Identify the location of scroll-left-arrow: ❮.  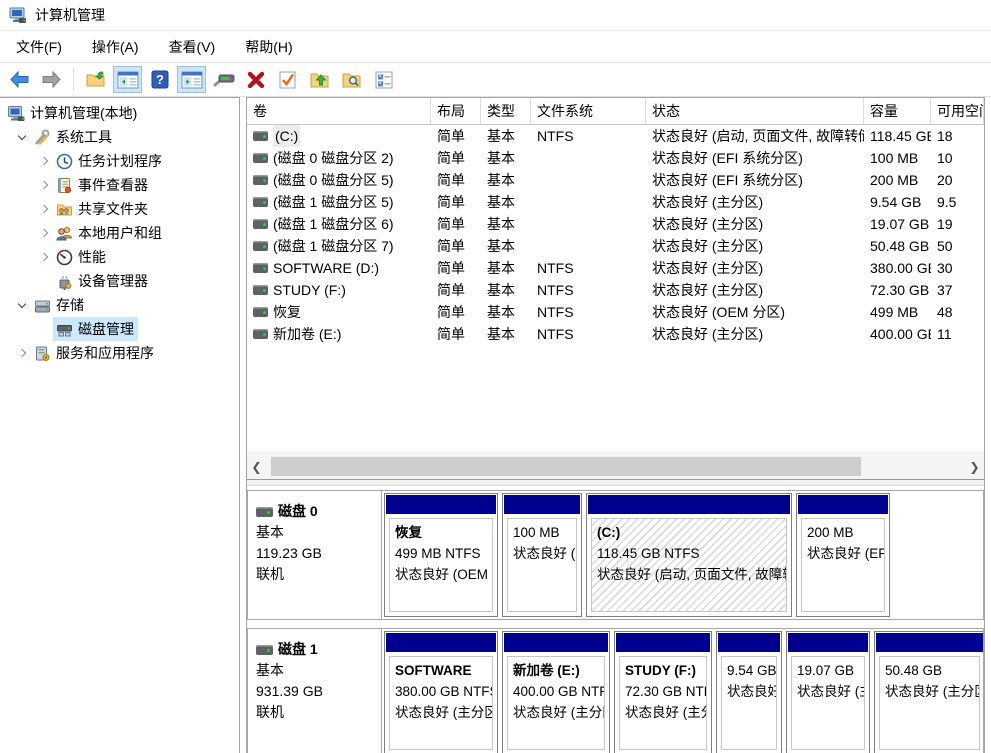
(256, 466).